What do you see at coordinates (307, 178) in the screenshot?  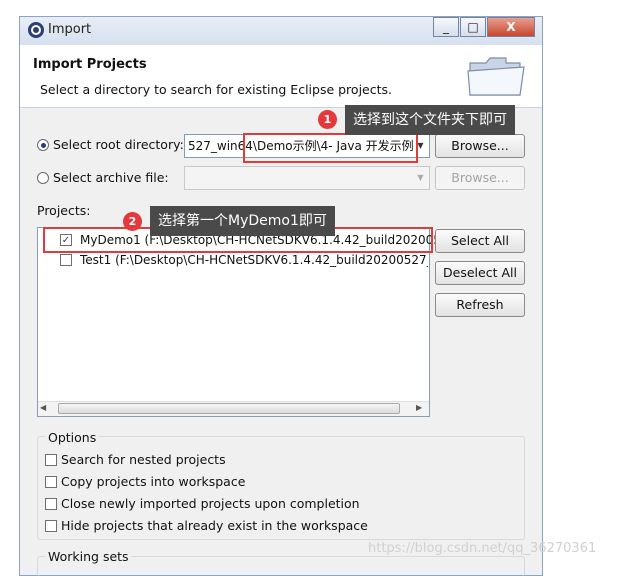 I see `archive-file-combo` at bounding box center [307, 178].